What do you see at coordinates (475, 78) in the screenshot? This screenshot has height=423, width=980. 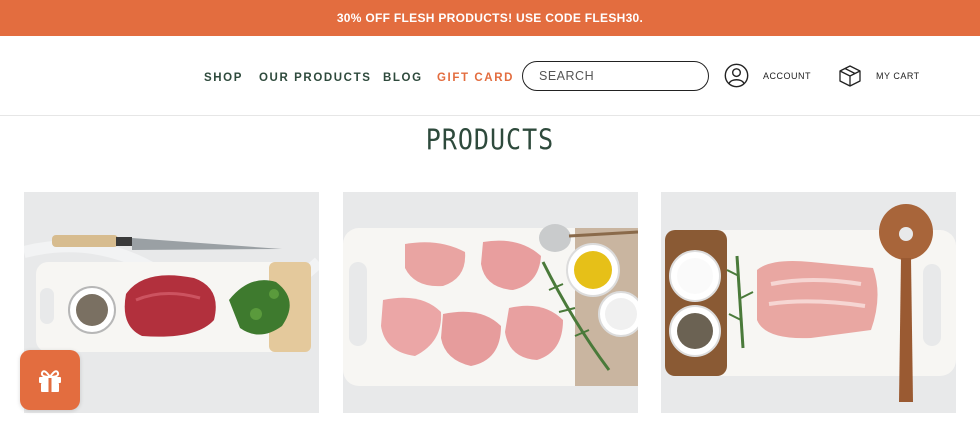 I see `nav-gift-card: GIFT CARD` at bounding box center [475, 78].